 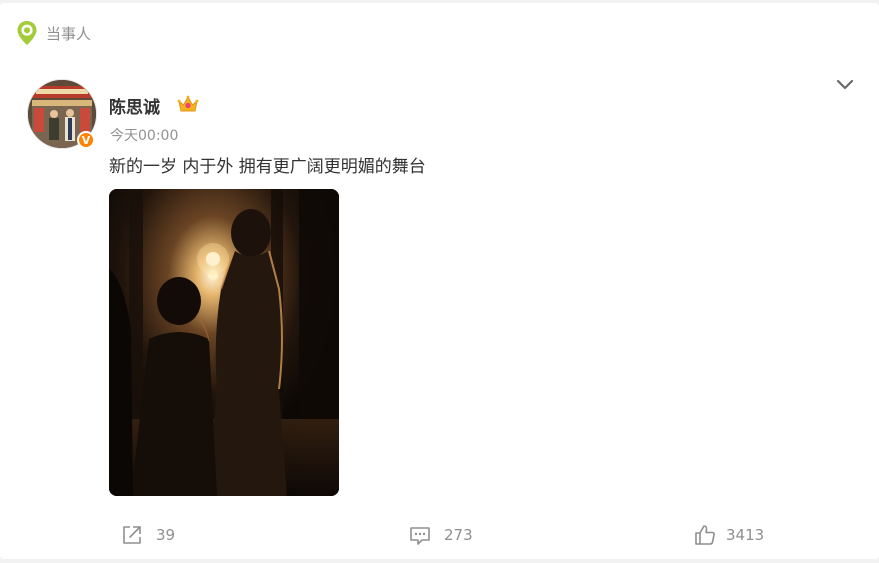 I want to click on post-image, so click(x=224, y=342).